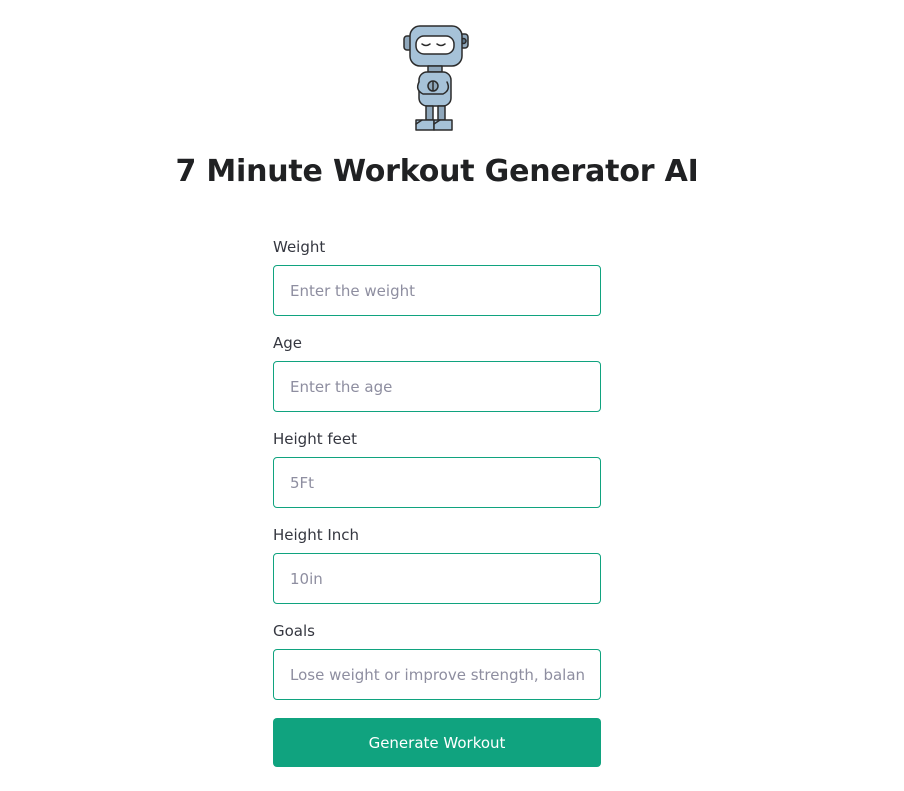  I want to click on height-inch-label: Height Inch, so click(316, 535).